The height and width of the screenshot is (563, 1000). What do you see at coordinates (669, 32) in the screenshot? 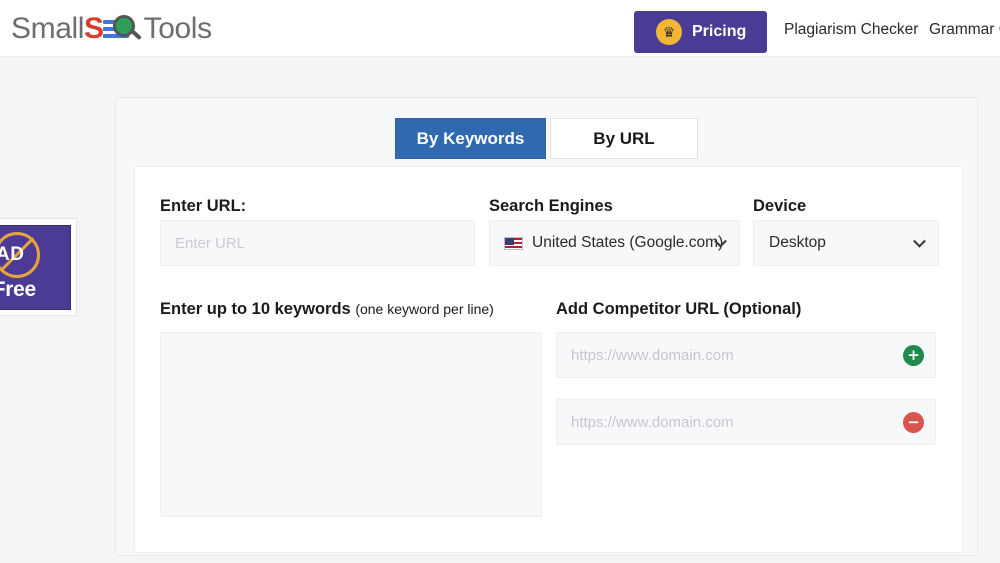
I see `crown-icon: ♛` at bounding box center [669, 32].